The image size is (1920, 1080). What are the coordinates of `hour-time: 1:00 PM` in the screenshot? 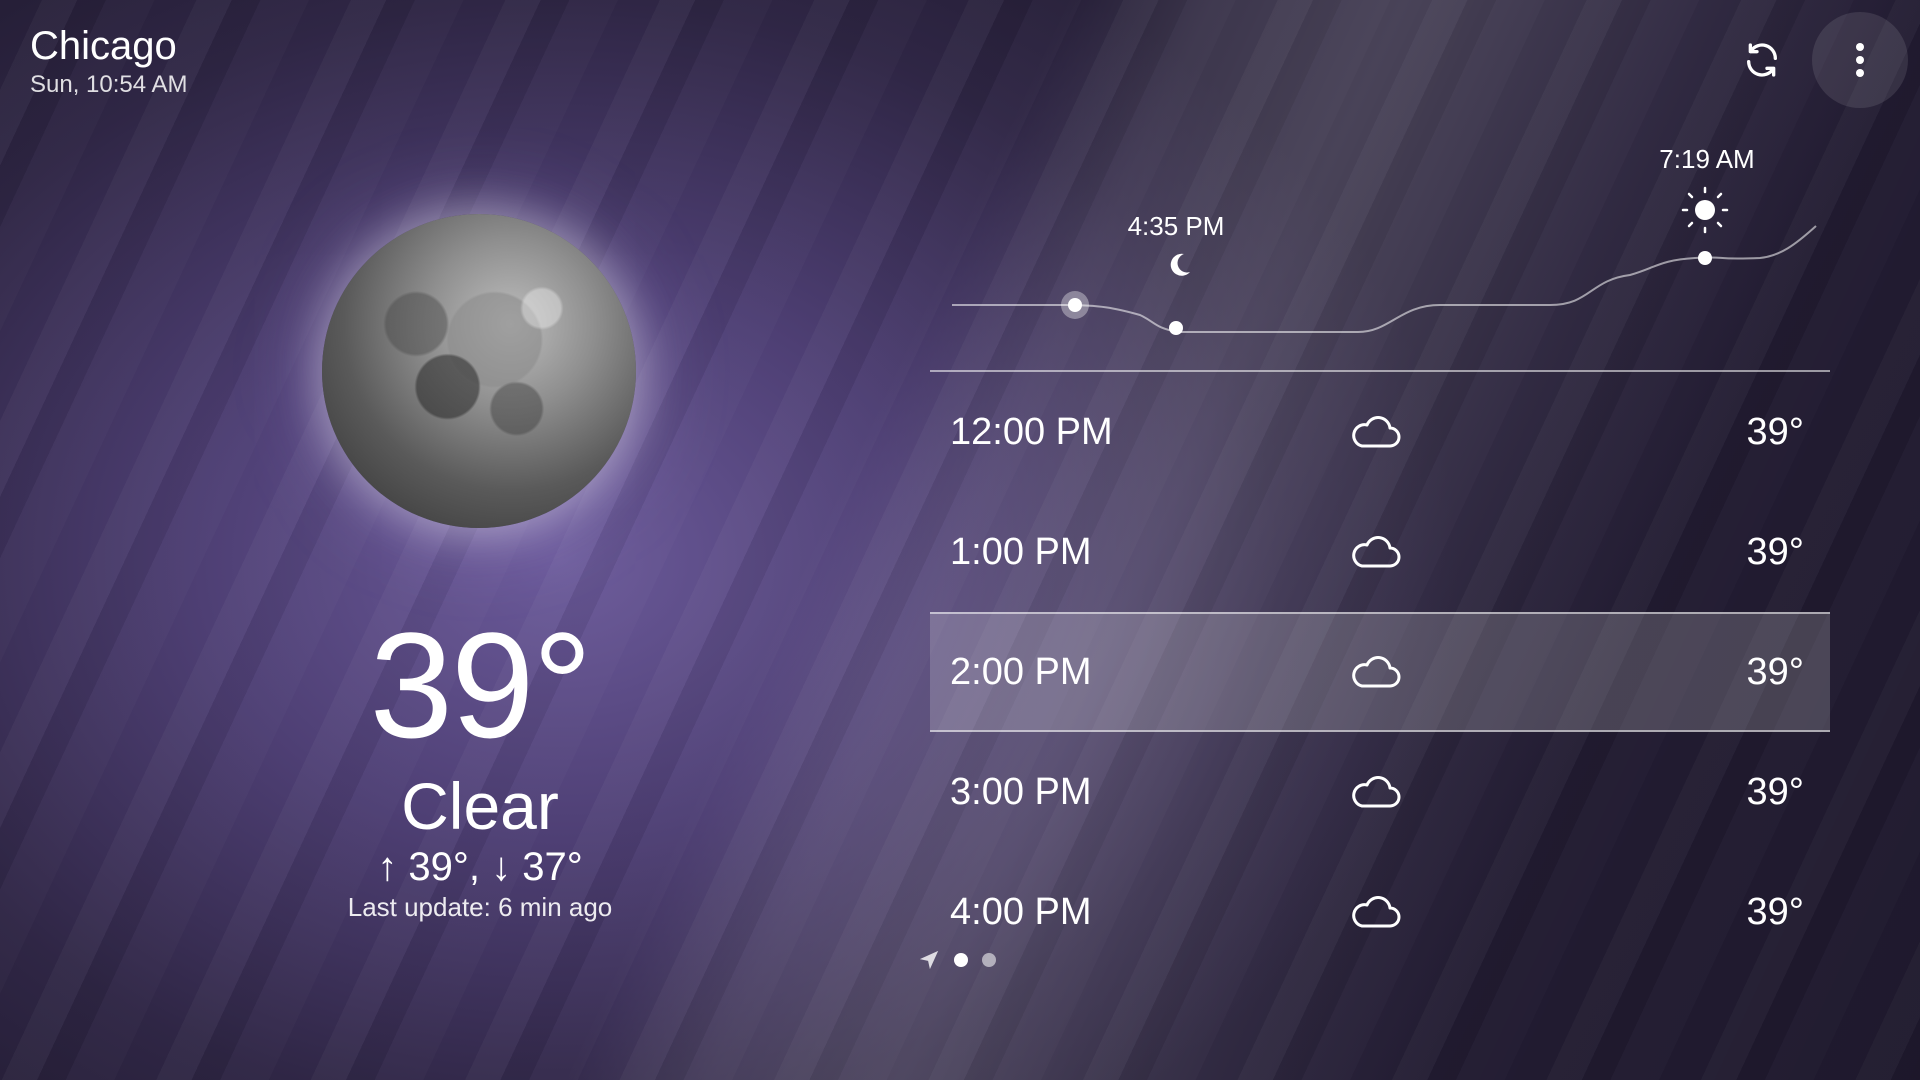 It's located at (1021, 551).